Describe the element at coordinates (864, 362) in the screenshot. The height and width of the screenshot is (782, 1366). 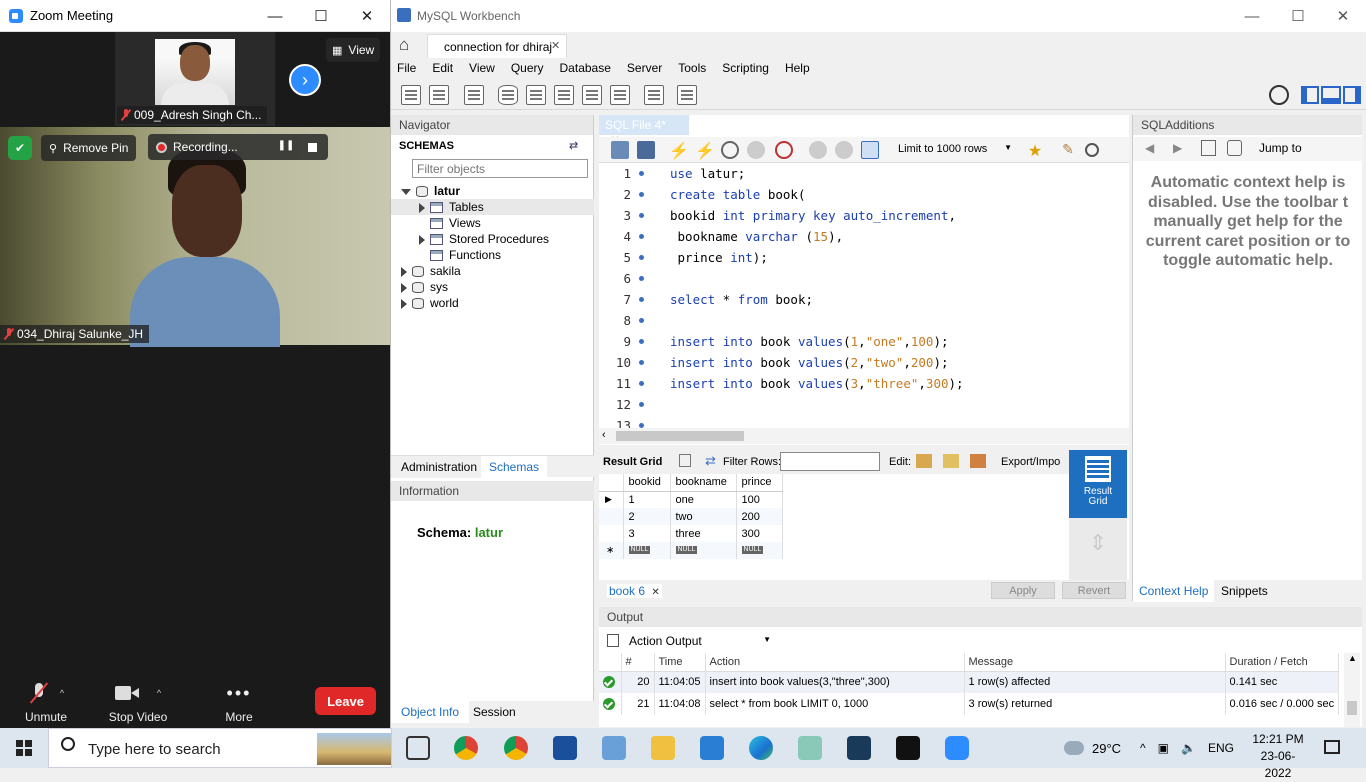
I see `code-line: 10 insert into book values(2,"two",200);` at that location.